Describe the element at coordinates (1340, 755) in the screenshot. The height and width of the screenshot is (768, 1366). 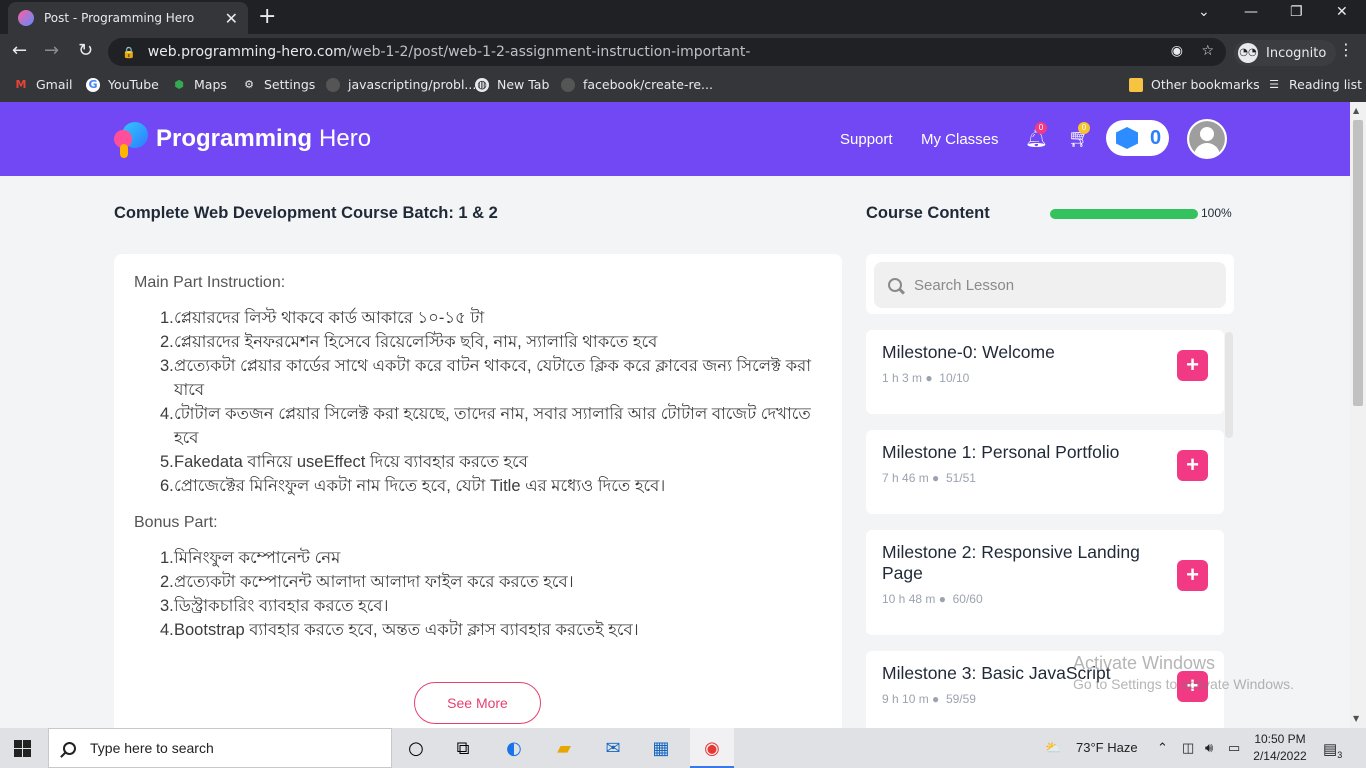
I see `notification-center-count: 3` at that location.